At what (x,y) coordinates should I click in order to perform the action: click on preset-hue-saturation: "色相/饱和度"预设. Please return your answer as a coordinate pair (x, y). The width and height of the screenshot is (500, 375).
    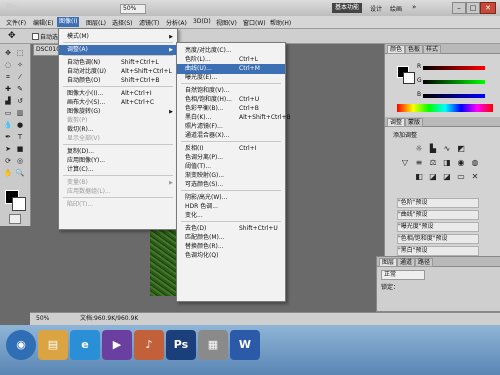
    Looking at the image, I should click on (438, 239).